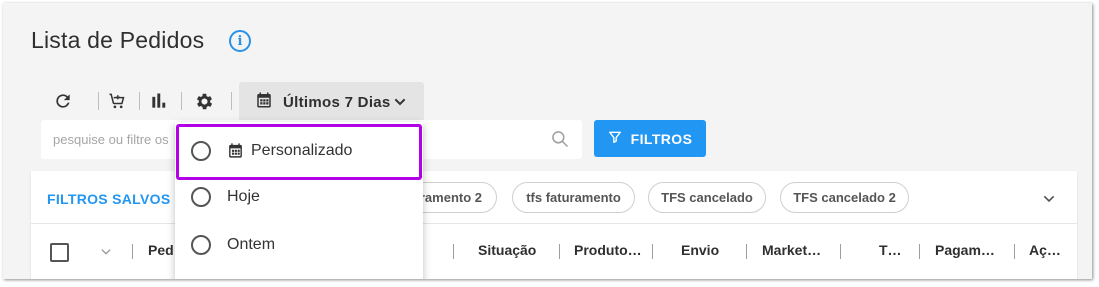 Image resolution: width=1099 pixels, height=287 pixels. I want to click on highlight-box, so click(299, 152).